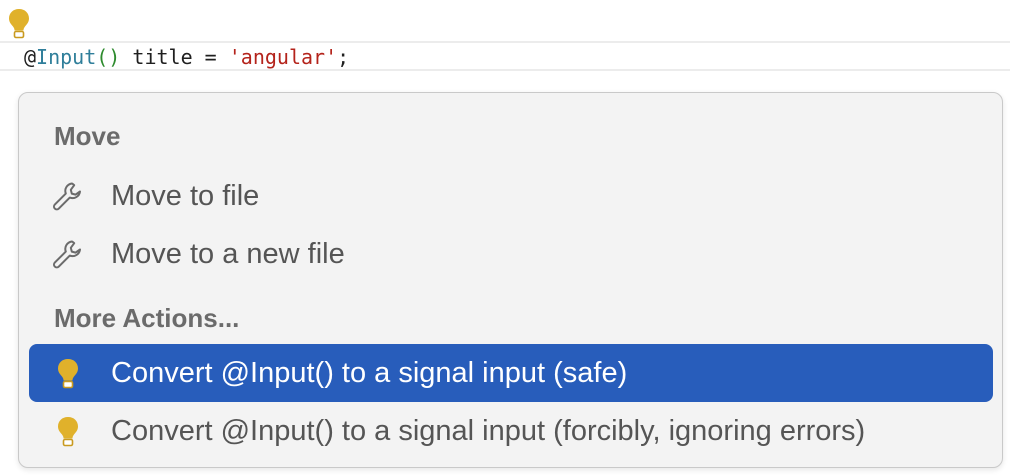  What do you see at coordinates (511, 254) in the screenshot?
I see `menu-item-move-to-new-file: Move to a new file` at bounding box center [511, 254].